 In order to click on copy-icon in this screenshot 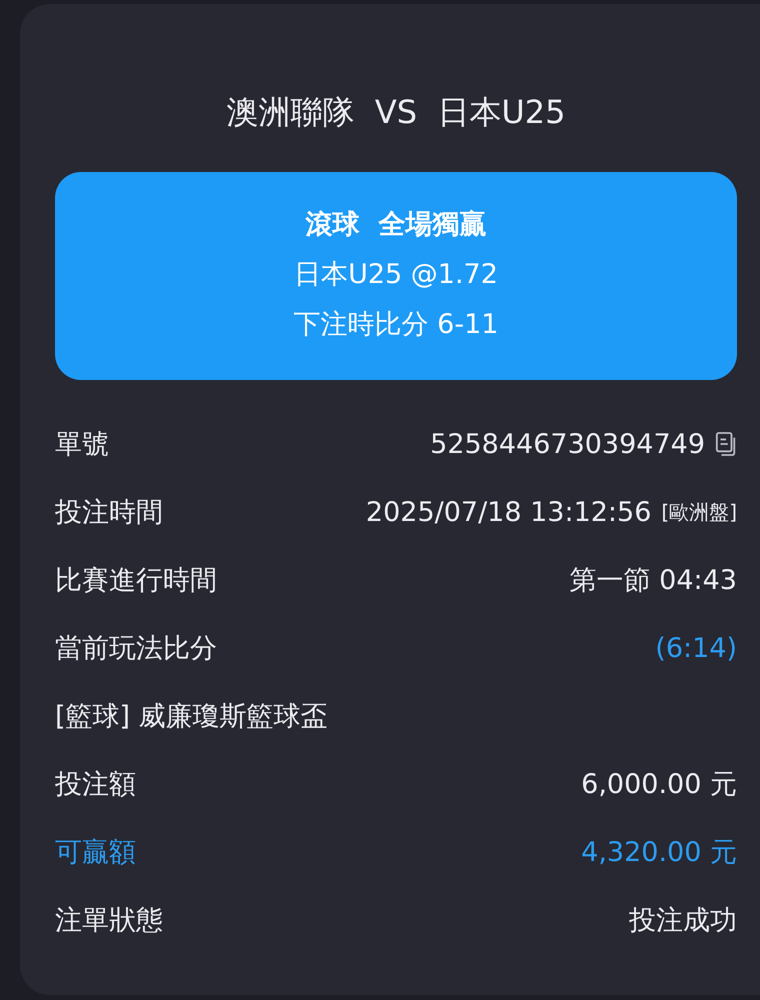, I will do `click(726, 444)`.